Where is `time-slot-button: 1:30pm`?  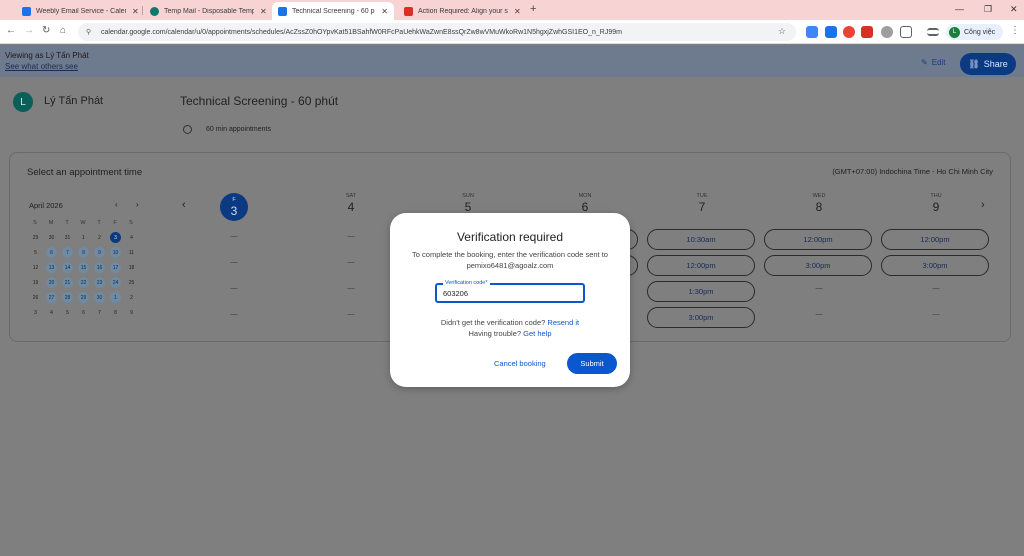 time-slot-button: 1:30pm is located at coordinates (701, 291).